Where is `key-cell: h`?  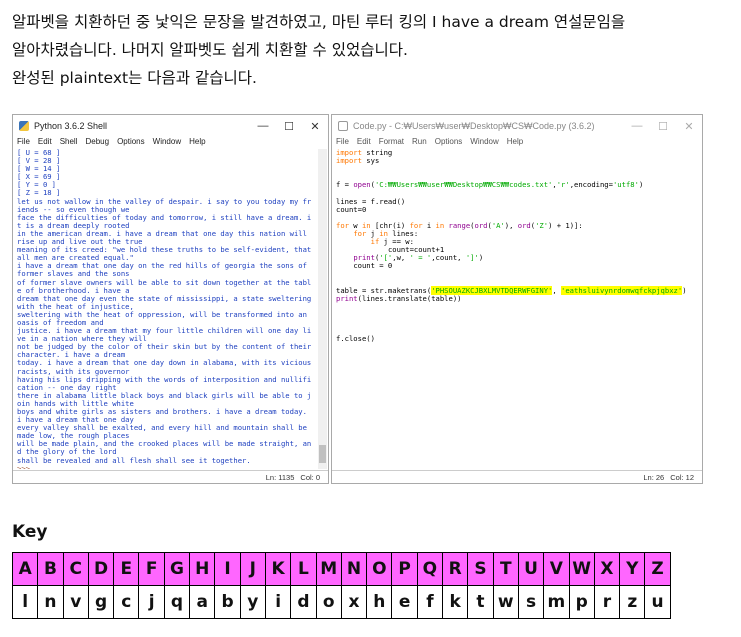 key-cell: h is located at coordinates (379, 602).